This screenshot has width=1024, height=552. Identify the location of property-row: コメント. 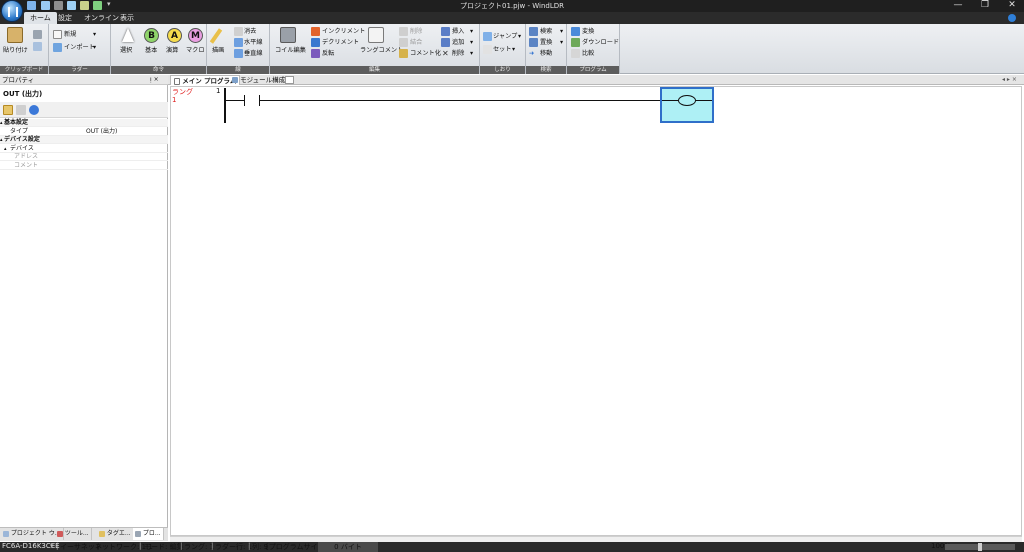
(84, 166).